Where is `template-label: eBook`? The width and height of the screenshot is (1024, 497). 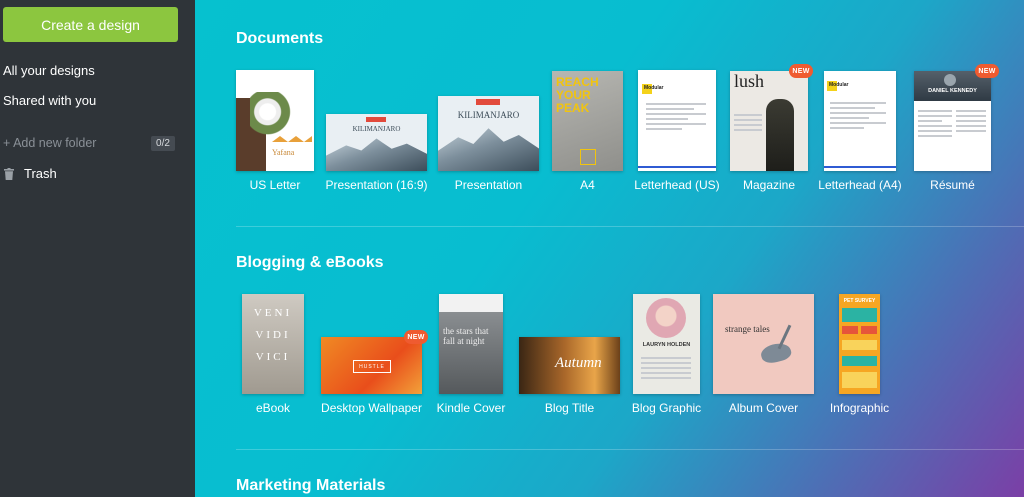 template-label: eBook is located at coordinates (273, 408).